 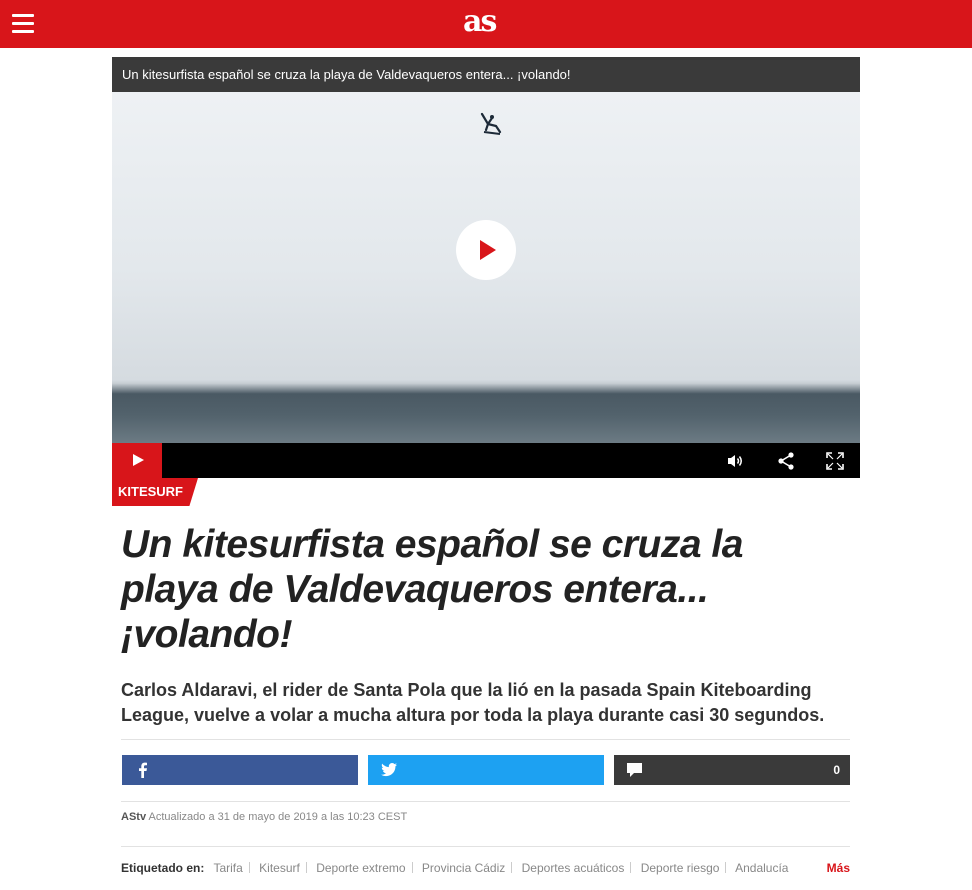 What do you see at coordinates (491, 123) in the screenshot?
I see `kitesurfer-figure` at bounding box center [491, 123].